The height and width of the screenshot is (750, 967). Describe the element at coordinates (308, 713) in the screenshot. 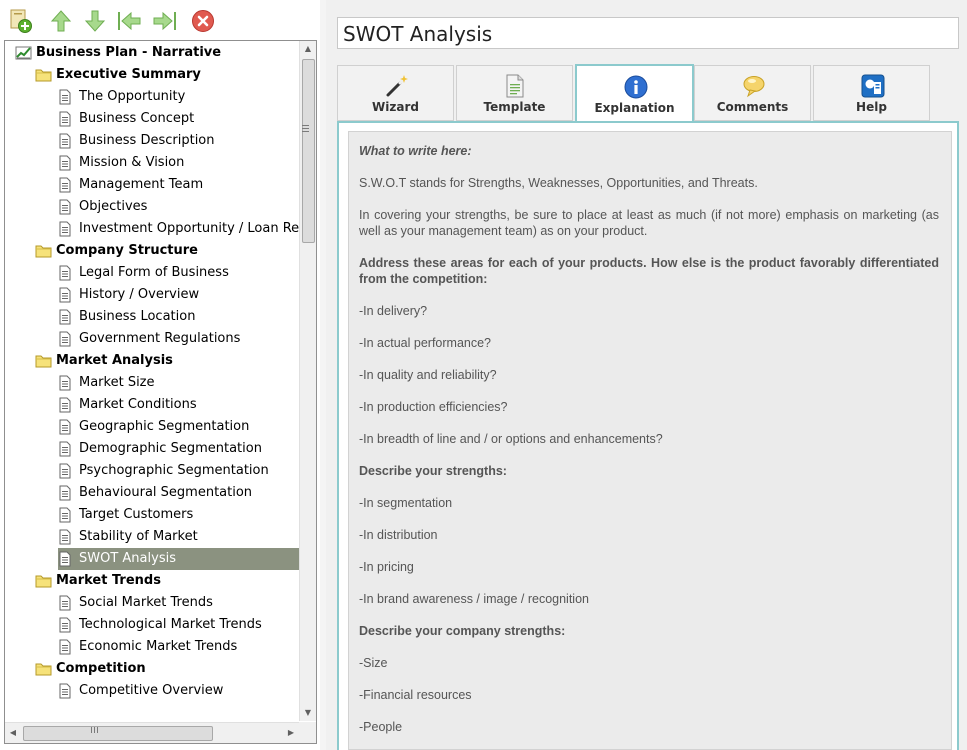

I see `scroll-down-arrow: ▼` at that location.